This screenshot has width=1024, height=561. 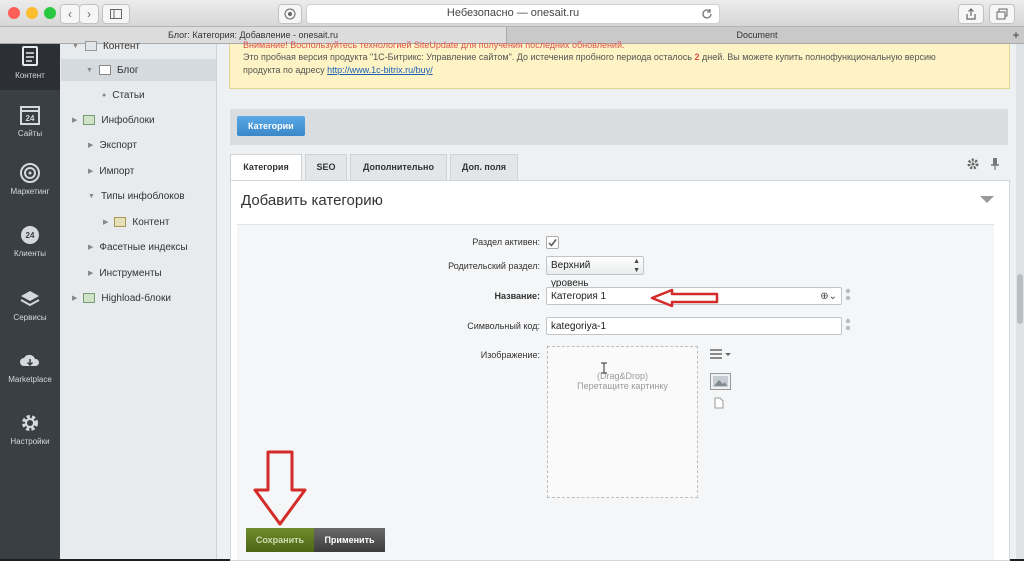 What do you see at coordinates (271, 126) in the screenshot?
I see `breadcrumb-categories: Категории` at bounding box center [271, 126].